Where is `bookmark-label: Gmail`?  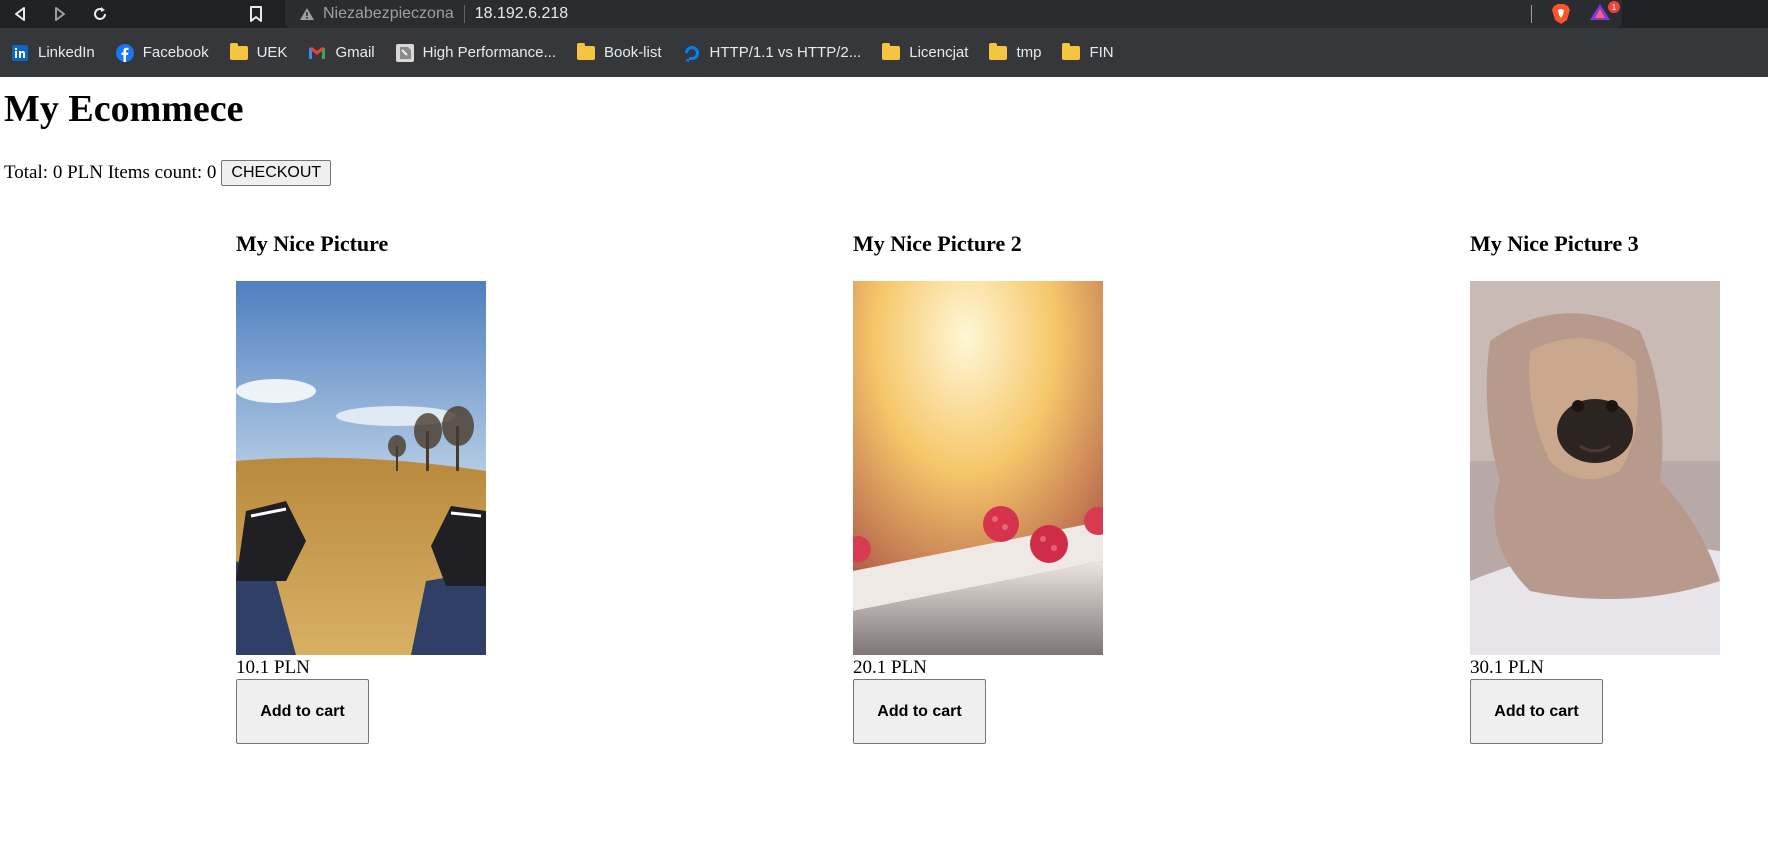 bookmark-label: Gmail is located at coordinates (355, 52).